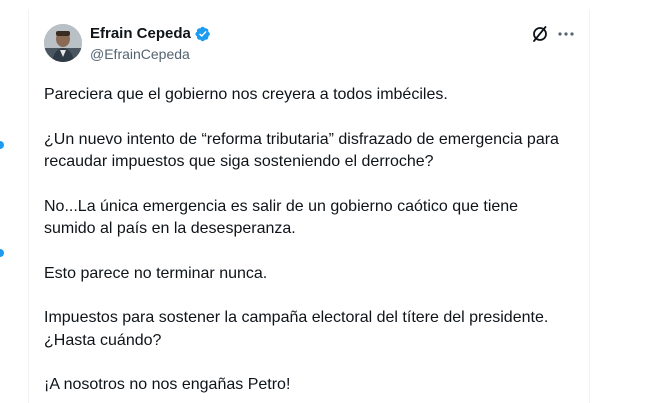  I want to click on avatar, so click(63, 43).